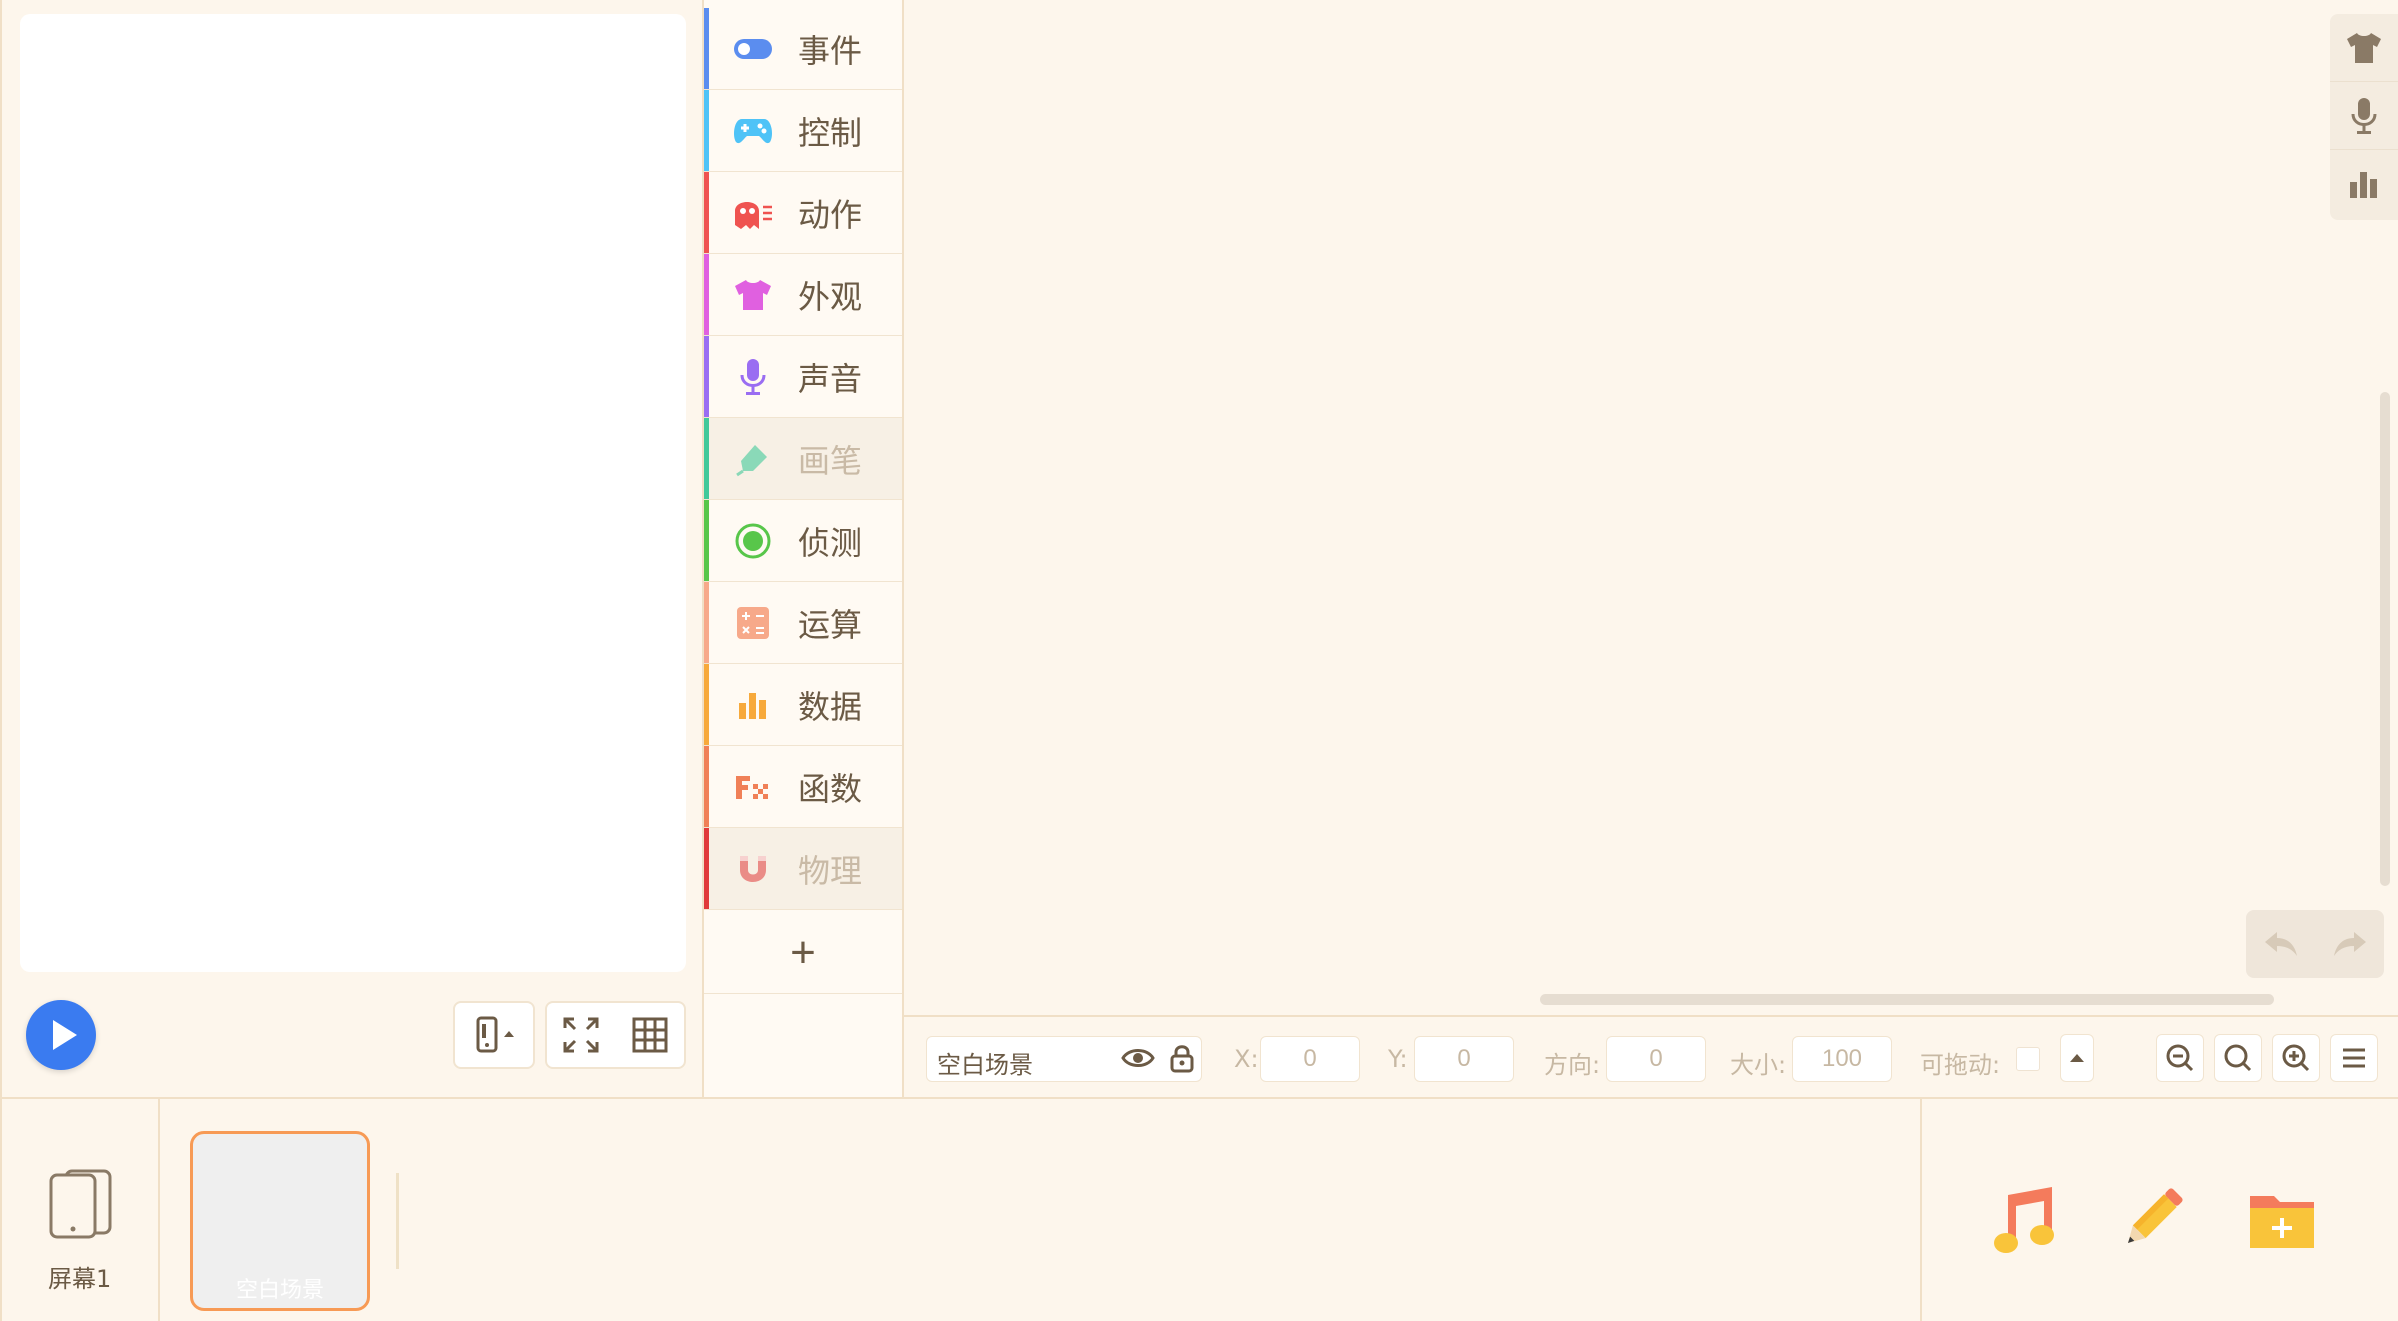 Image resolution: width=2398 pixels, height=1321 pixels. I want to click on asset-tray, so click(2159, 1210).